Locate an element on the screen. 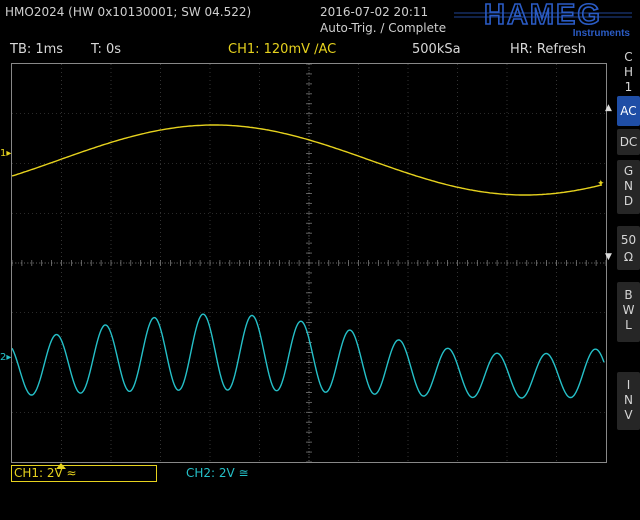 This screenshot has width=640, height=520. ch1-level-arrow-icon: ▸ is located at coordinates (9, 153).